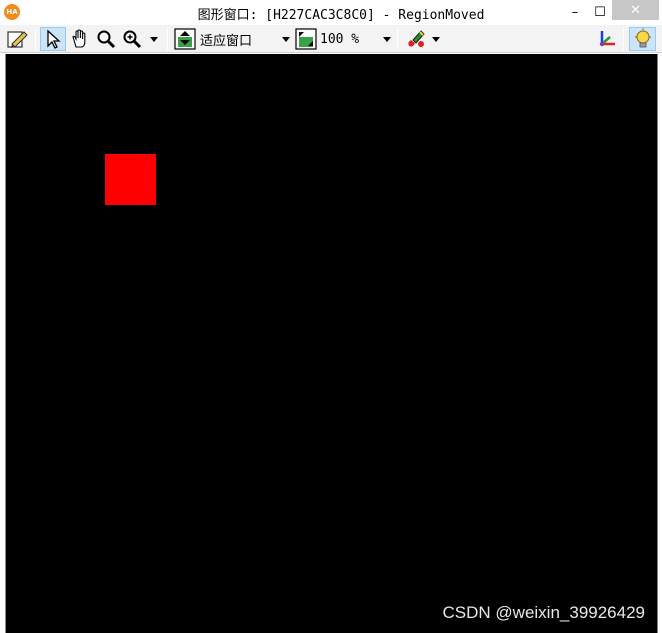 This screenshot has height=633, width=662. I want to click on lightbulb-icon, so click(642, 38).